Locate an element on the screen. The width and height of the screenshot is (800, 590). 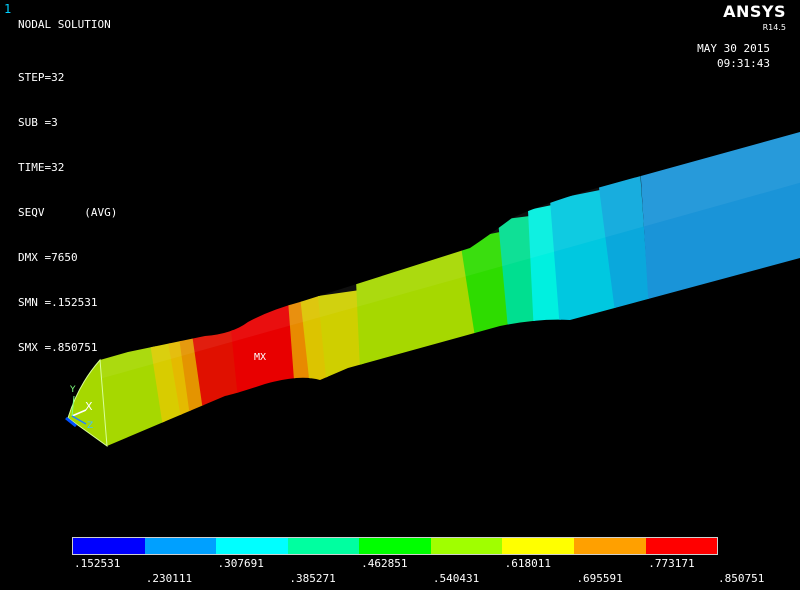
triad-y-label: Y is located at coordinates (72, 390).